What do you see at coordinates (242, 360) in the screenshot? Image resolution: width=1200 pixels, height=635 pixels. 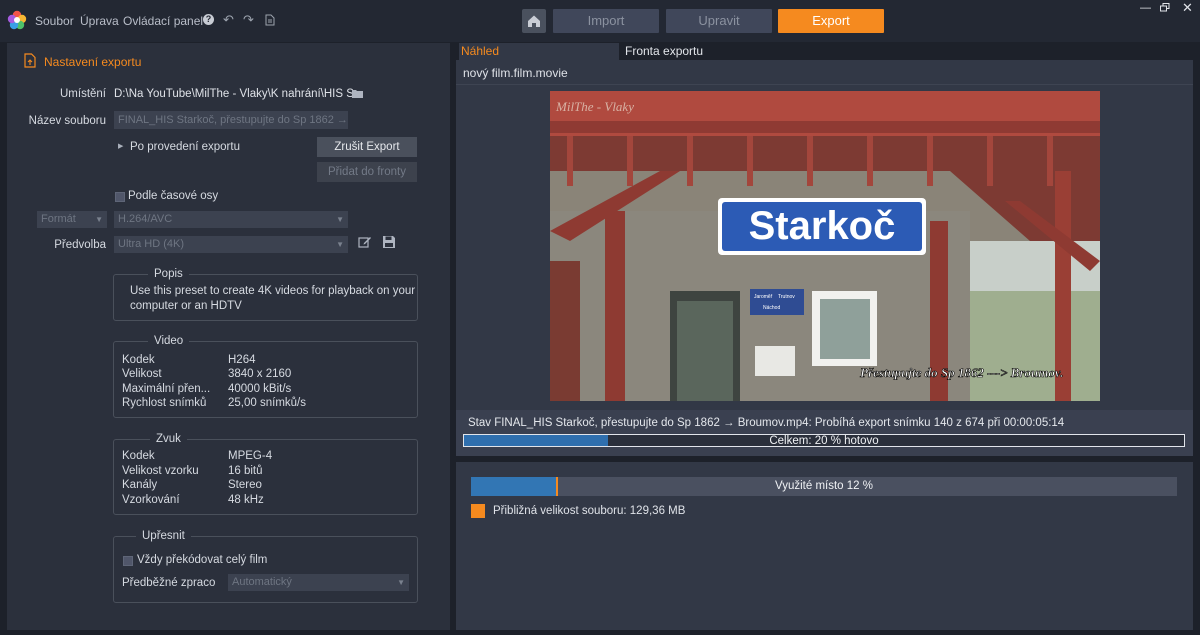 I see `video-codec-value: H264` at bounding box center [242, 360].